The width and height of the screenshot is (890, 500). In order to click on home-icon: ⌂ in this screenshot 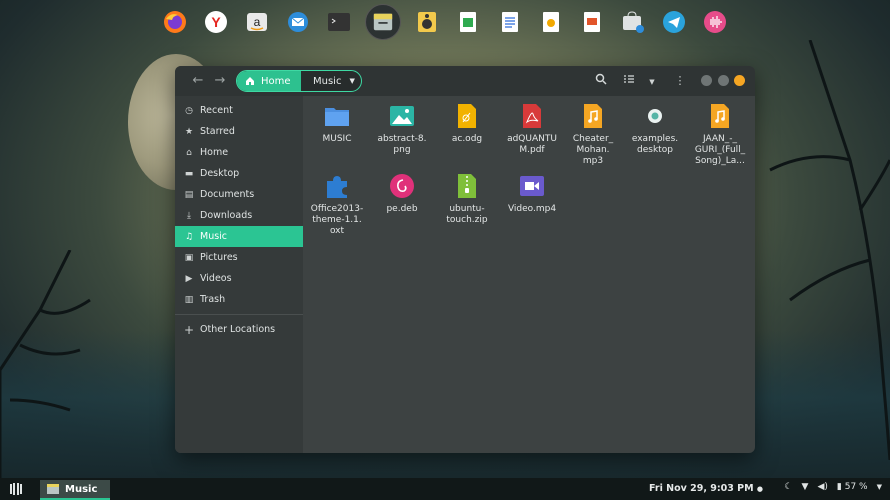, I will do `click(189, 152)`.